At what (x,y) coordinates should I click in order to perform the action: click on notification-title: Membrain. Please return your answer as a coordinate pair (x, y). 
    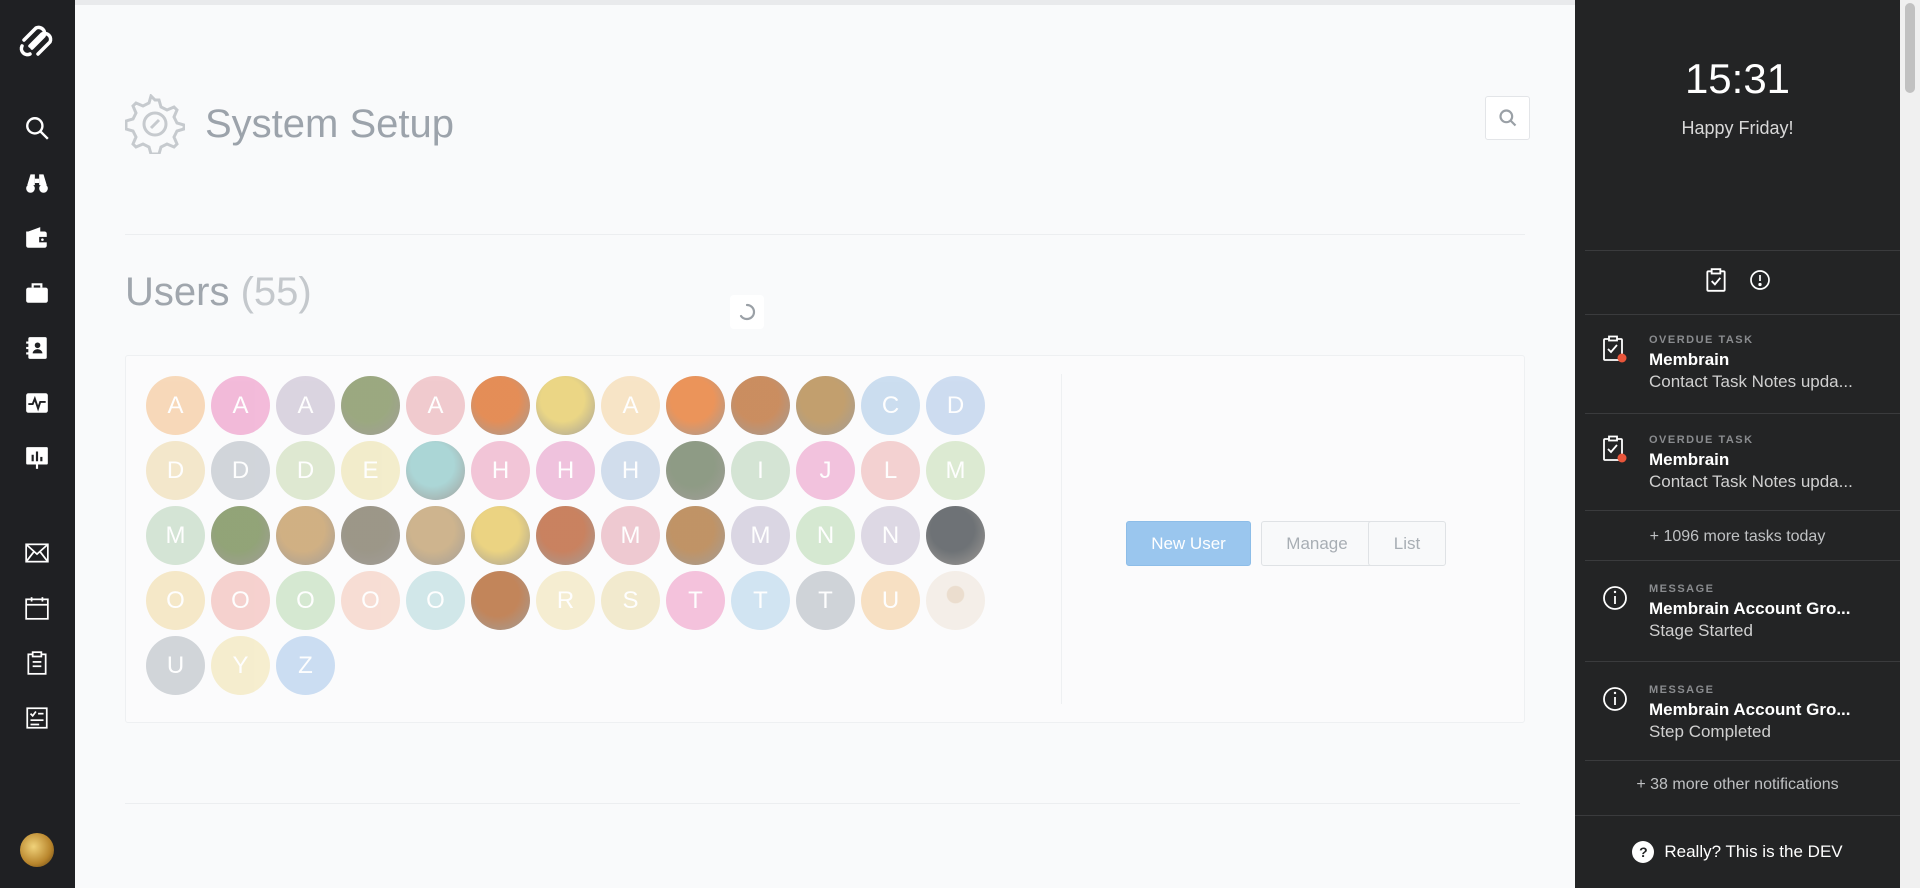
    Looking at the image, I should click on (1689, 459).